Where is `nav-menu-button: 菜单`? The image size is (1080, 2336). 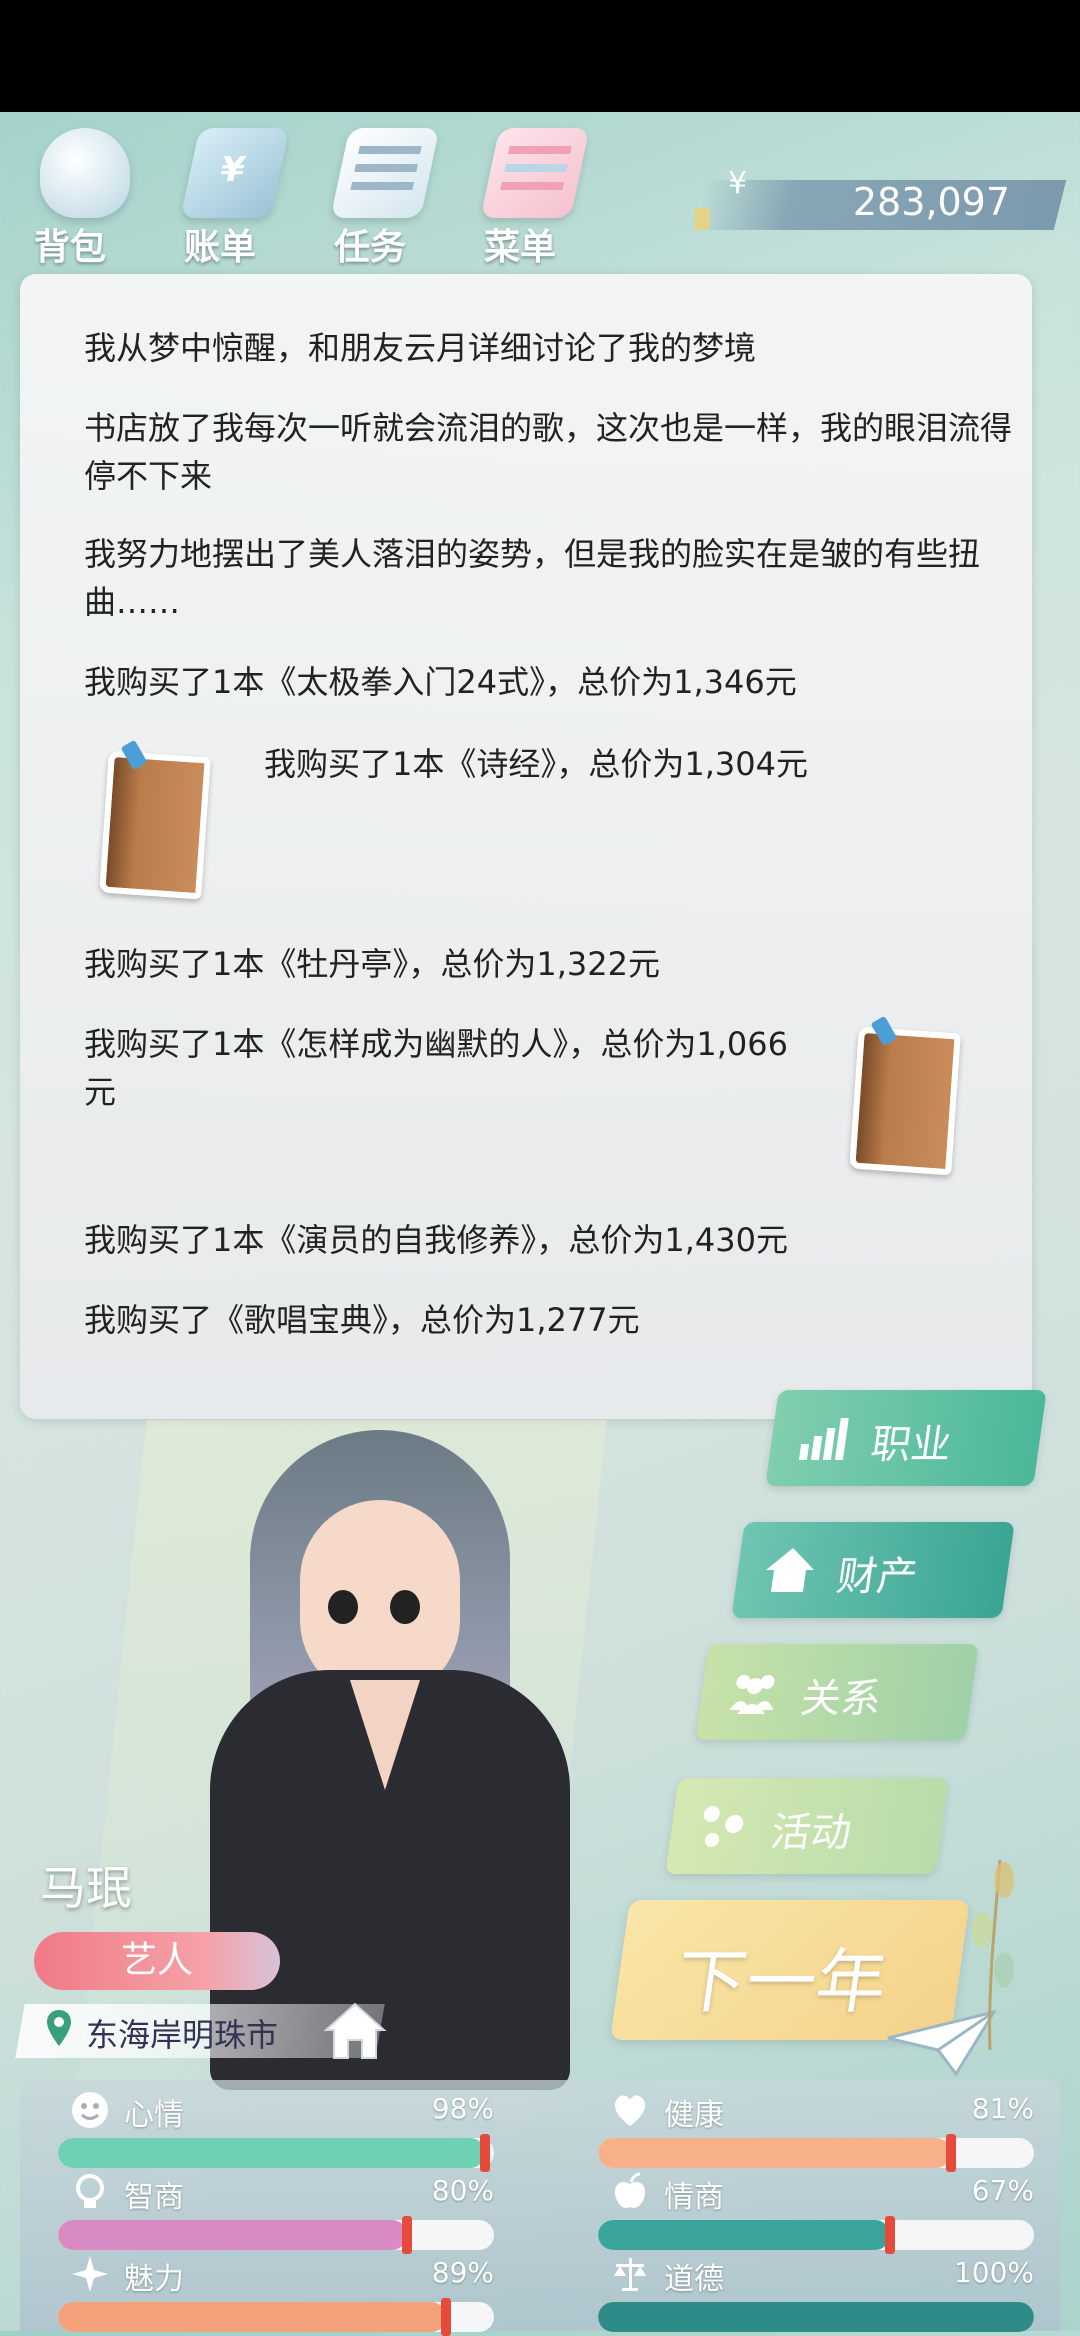
nav-menu-button: 菜单 is located at coordinates (520, 197).